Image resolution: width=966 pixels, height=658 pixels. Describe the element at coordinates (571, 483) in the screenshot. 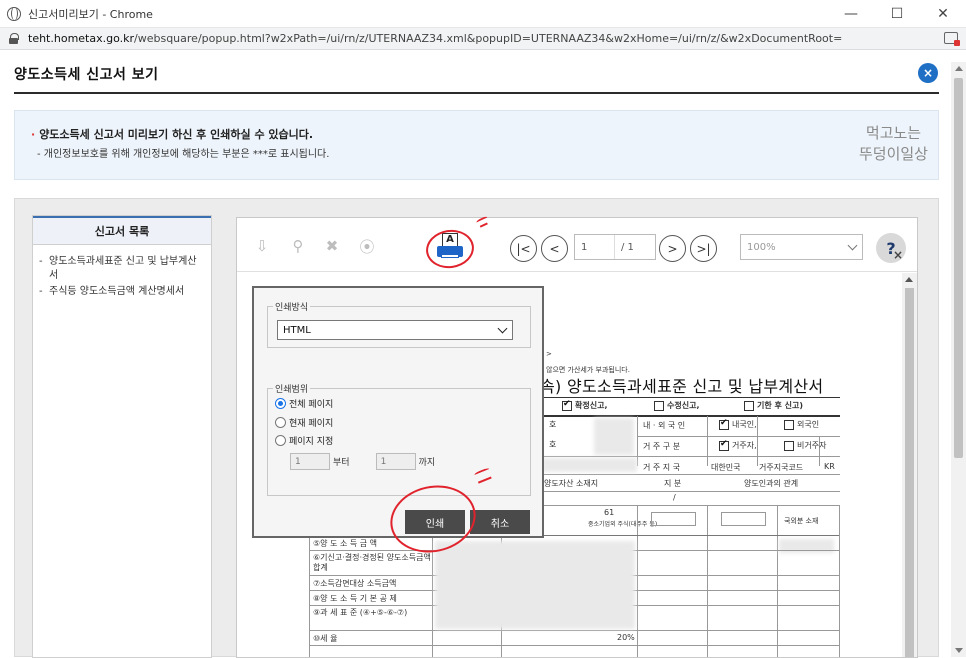

I see `asset-location-label: 양도자산 소재지` at that location.